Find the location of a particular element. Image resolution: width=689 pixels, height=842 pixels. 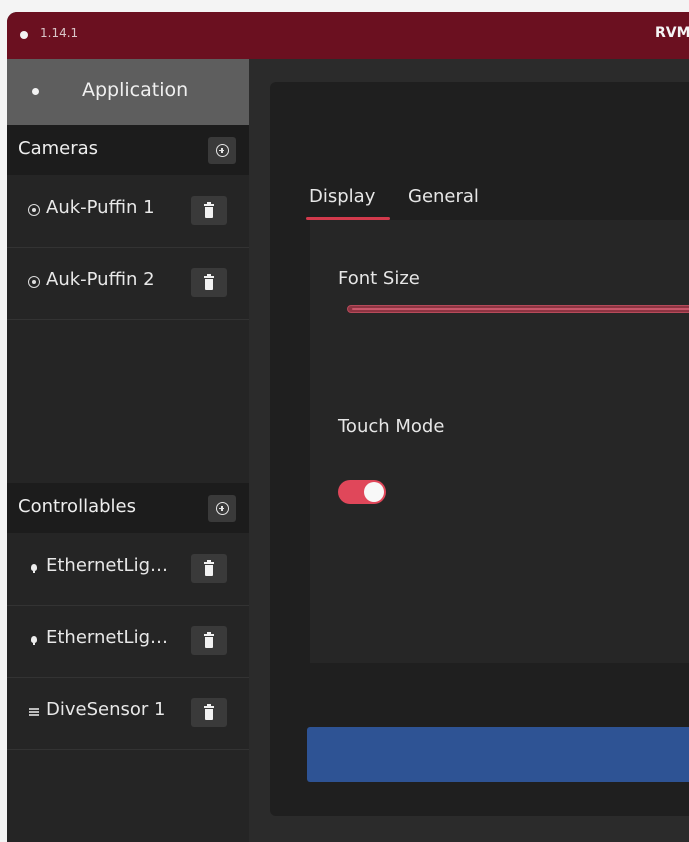

controllable-list-item: DiveSensor 1 is located at coordinates (128, 713).